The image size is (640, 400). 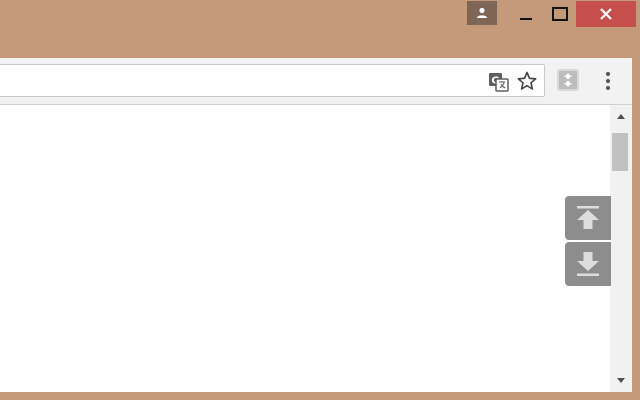 I want to click on vertical-scrollbar, so click(x=621, y=248).